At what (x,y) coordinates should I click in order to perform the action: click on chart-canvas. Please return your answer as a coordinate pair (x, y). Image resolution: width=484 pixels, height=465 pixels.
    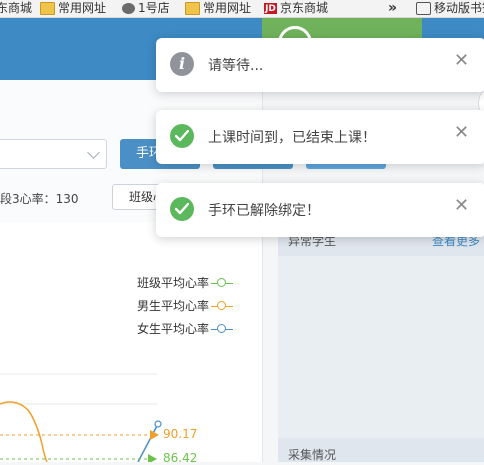
    Looking at the image, I should click on (81, 417).